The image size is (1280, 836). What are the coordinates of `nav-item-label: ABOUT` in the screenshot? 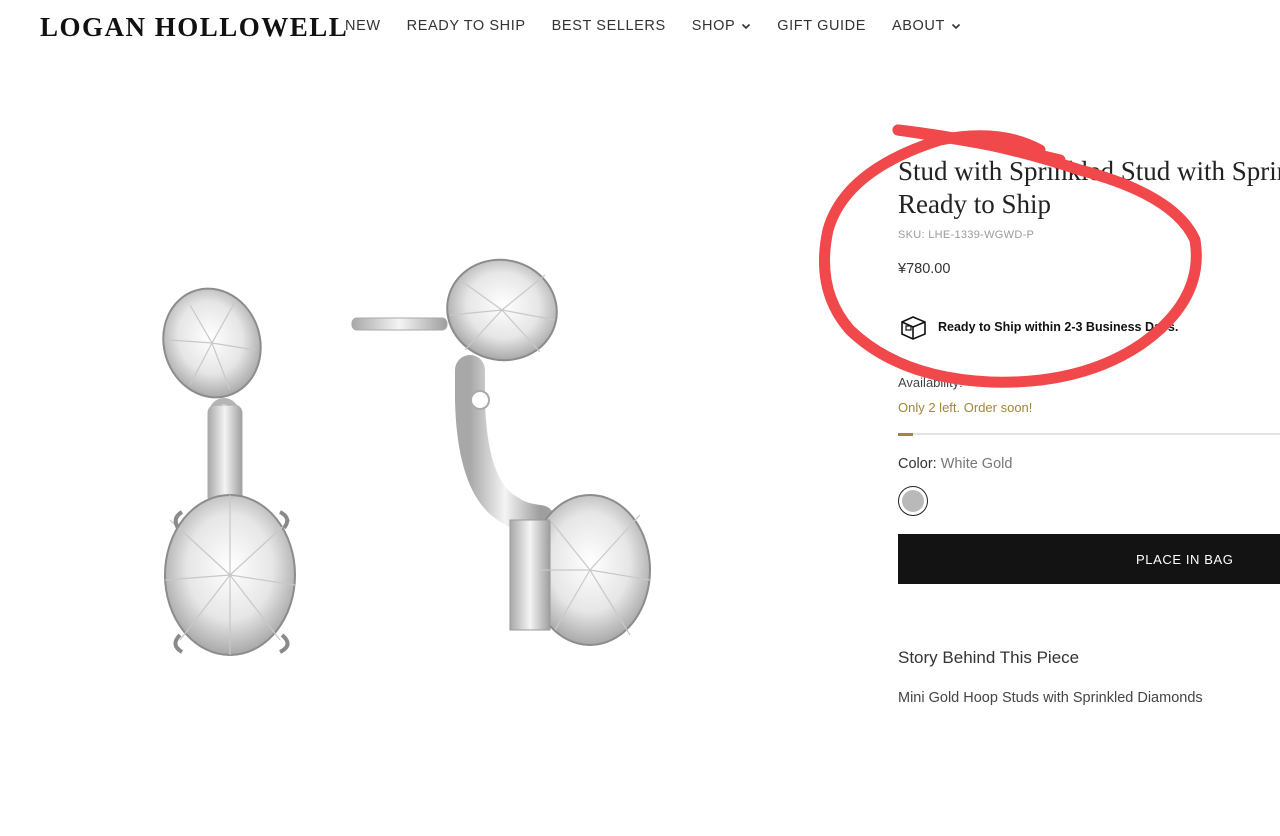 It's located at (918, 26).